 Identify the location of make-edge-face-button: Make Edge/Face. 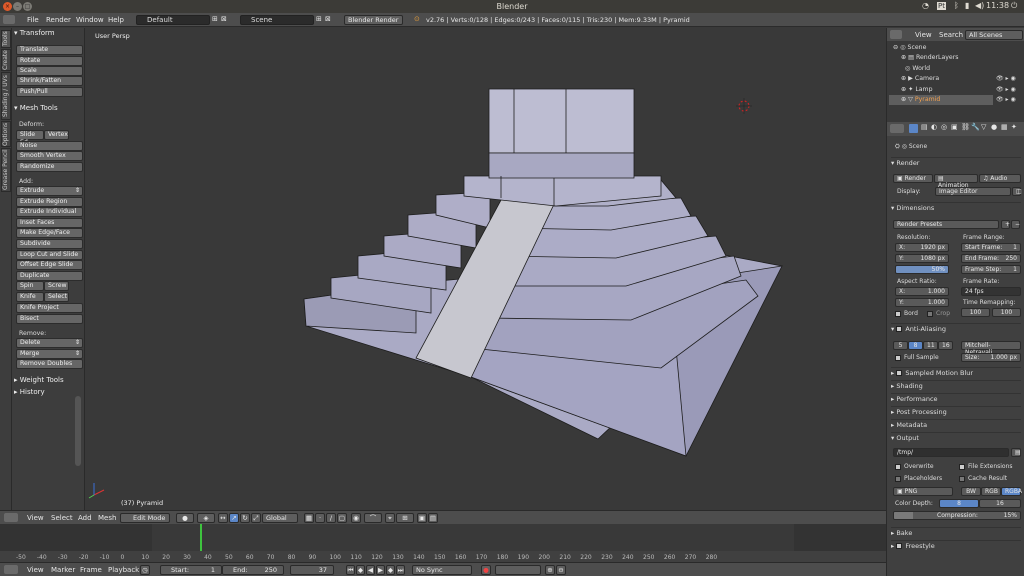
(49, 233).